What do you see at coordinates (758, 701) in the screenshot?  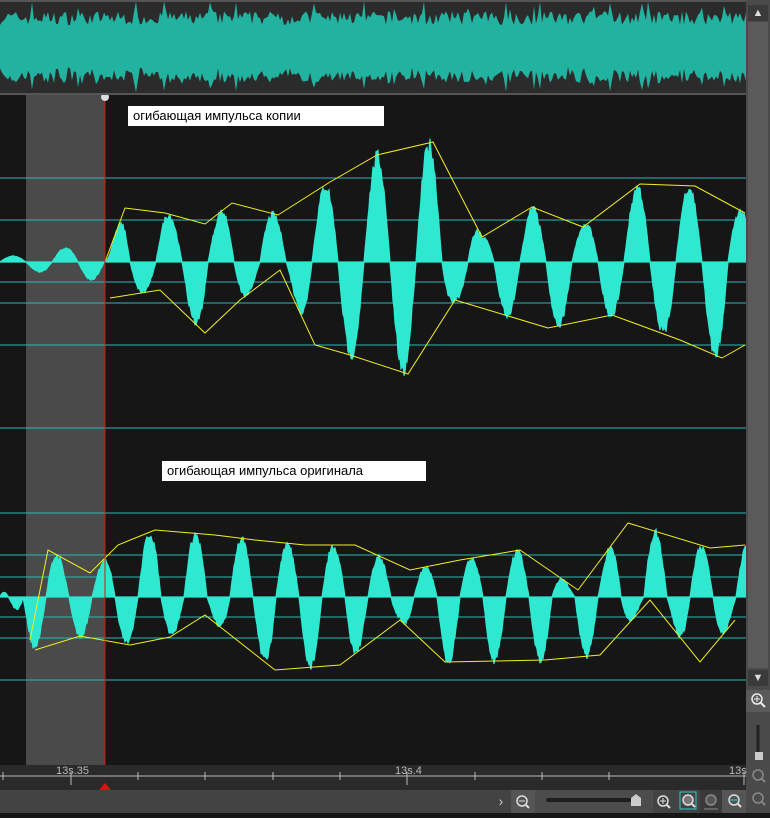 I see `zoom-in-vertical-icon` at bounding box center [758, 701].